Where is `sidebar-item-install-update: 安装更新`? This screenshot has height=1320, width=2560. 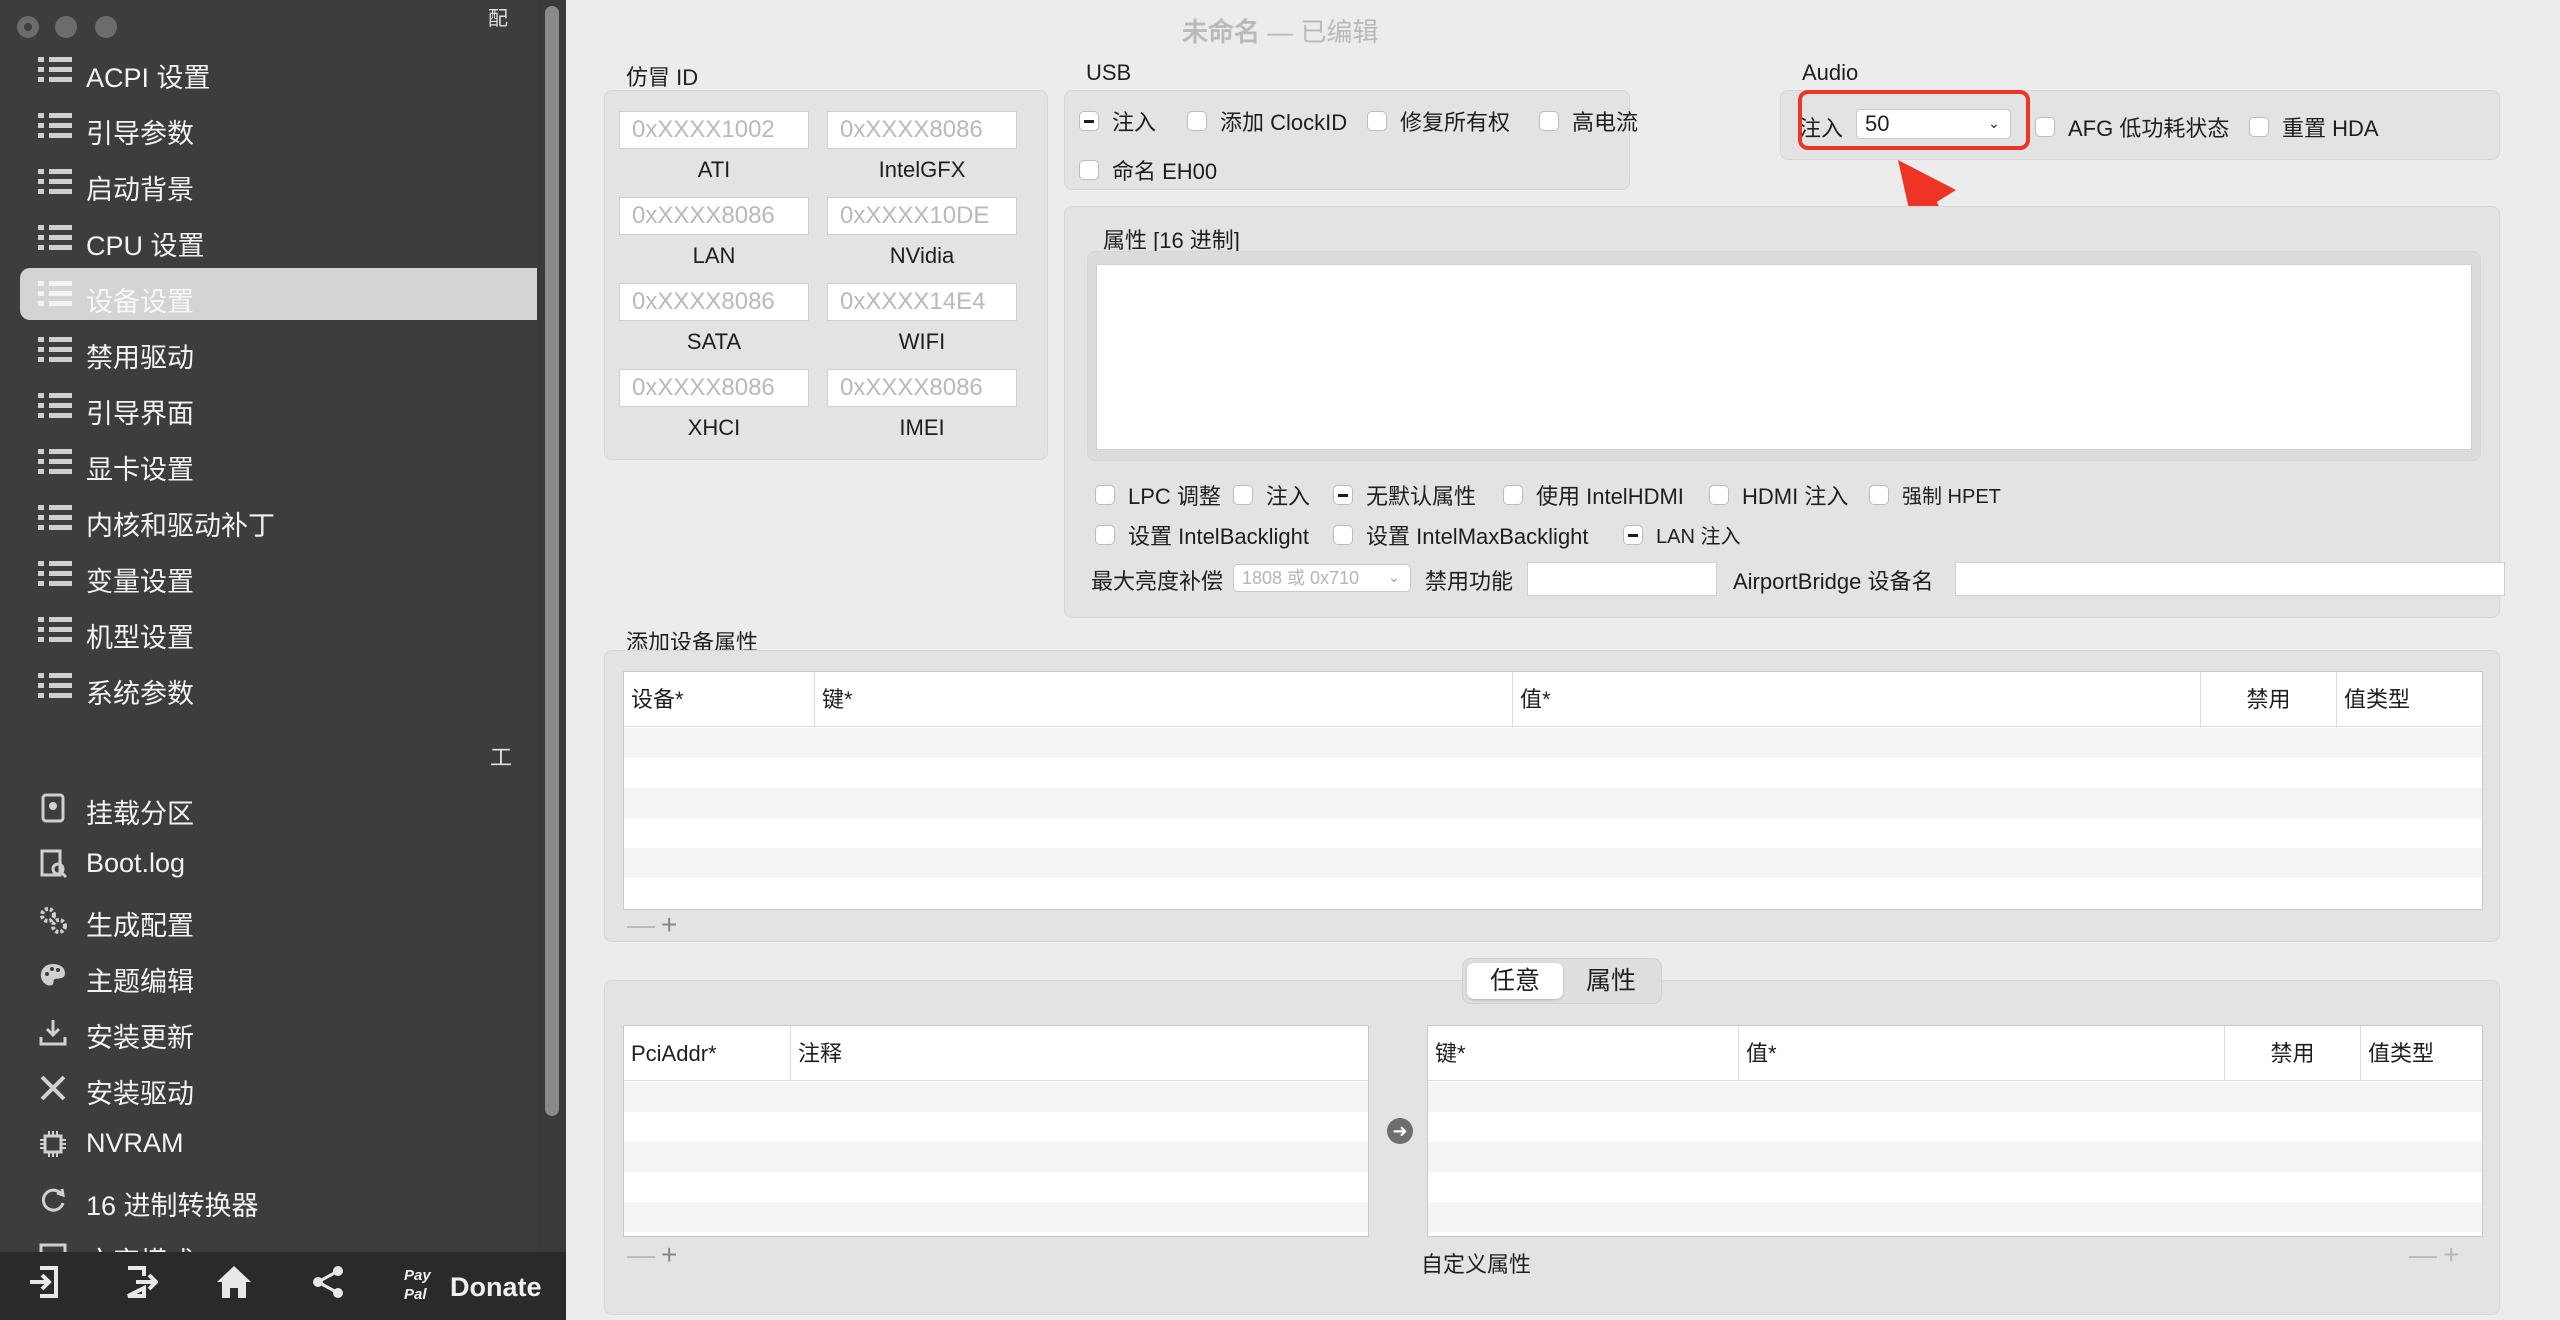
sidebar-item-install-update: 安装更新 is located at coordinates (268, 1030).